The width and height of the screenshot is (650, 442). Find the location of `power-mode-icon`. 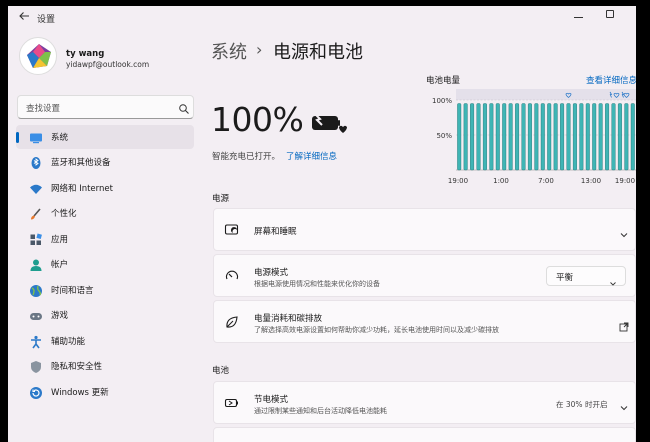

power-mode-icon is located at coordinates (232, 276).